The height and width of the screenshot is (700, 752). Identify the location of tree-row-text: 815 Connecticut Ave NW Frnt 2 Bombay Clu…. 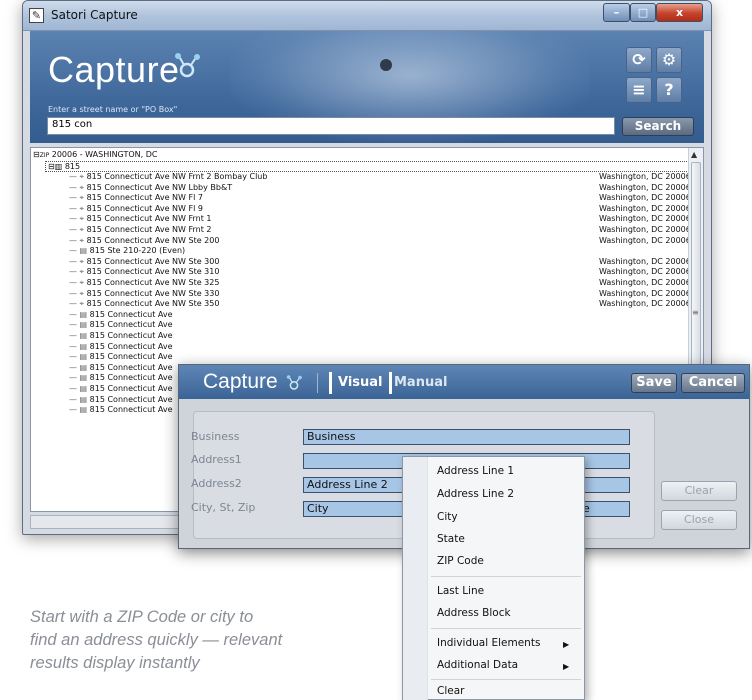
(177, 176).